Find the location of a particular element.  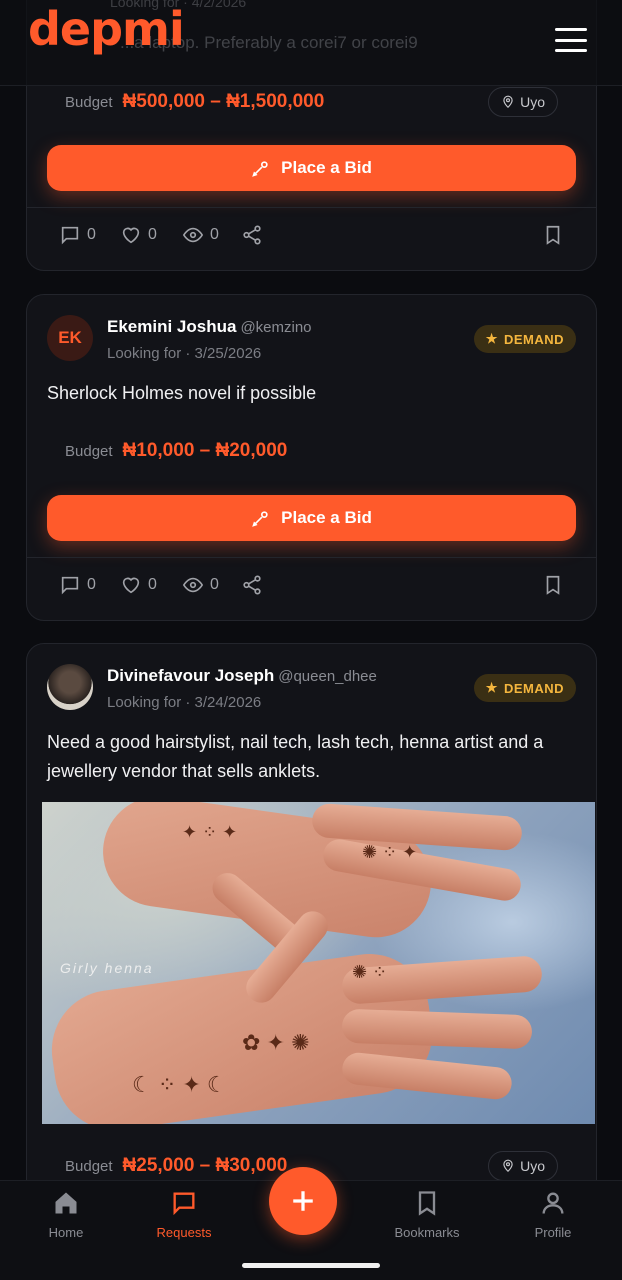

plus-icon is located at coordinates (303, 1201).